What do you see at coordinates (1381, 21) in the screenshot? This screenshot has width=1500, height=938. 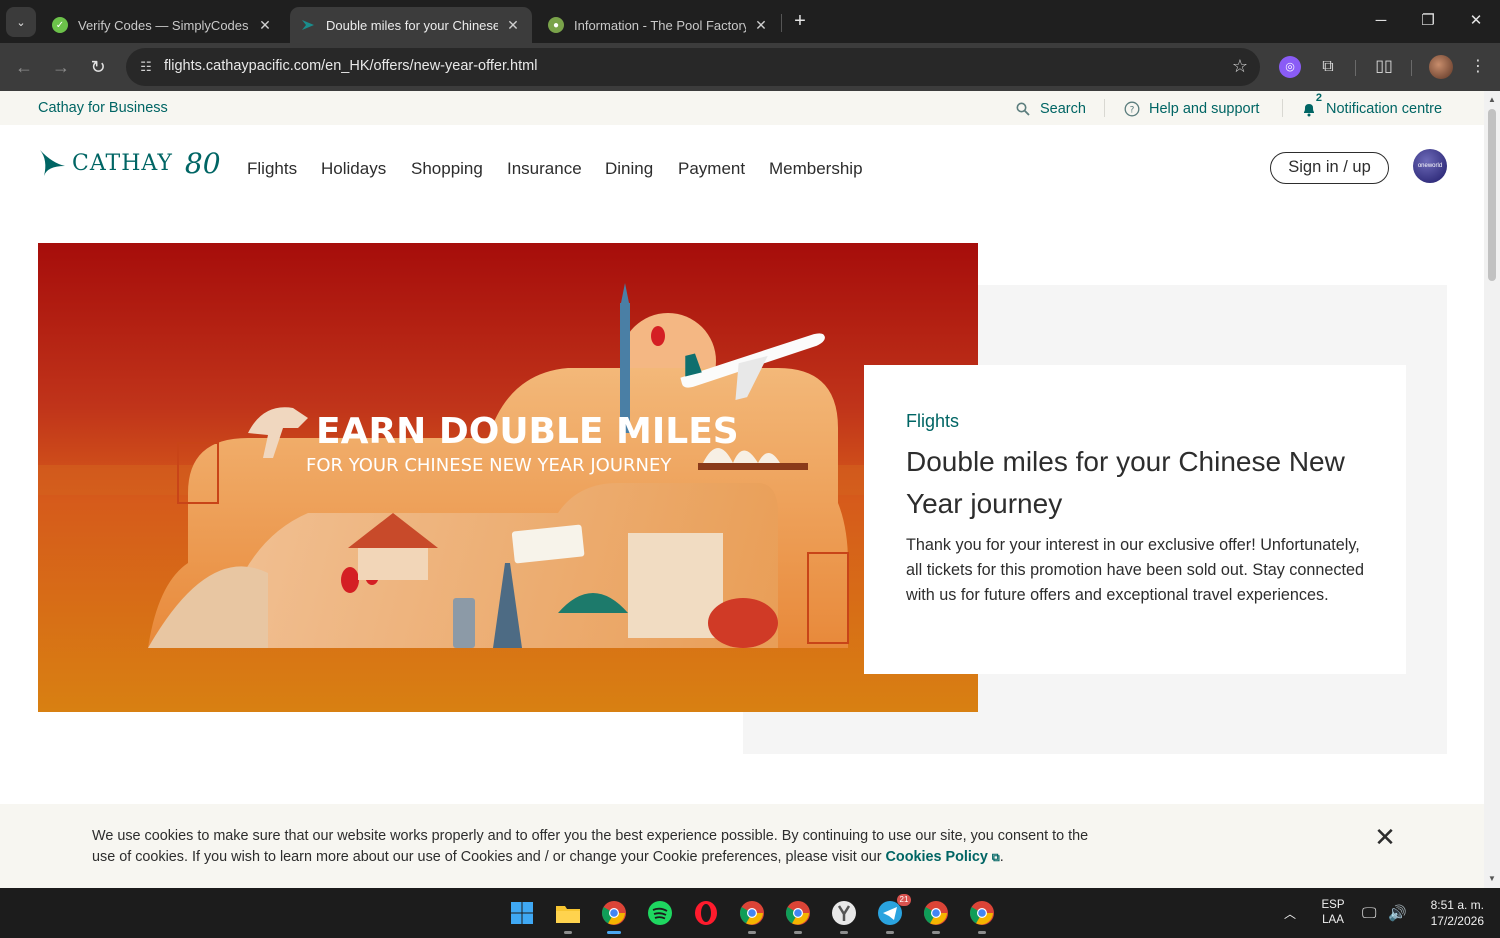 I see `minimize-button: ─` at bounding box center [1381, 21].